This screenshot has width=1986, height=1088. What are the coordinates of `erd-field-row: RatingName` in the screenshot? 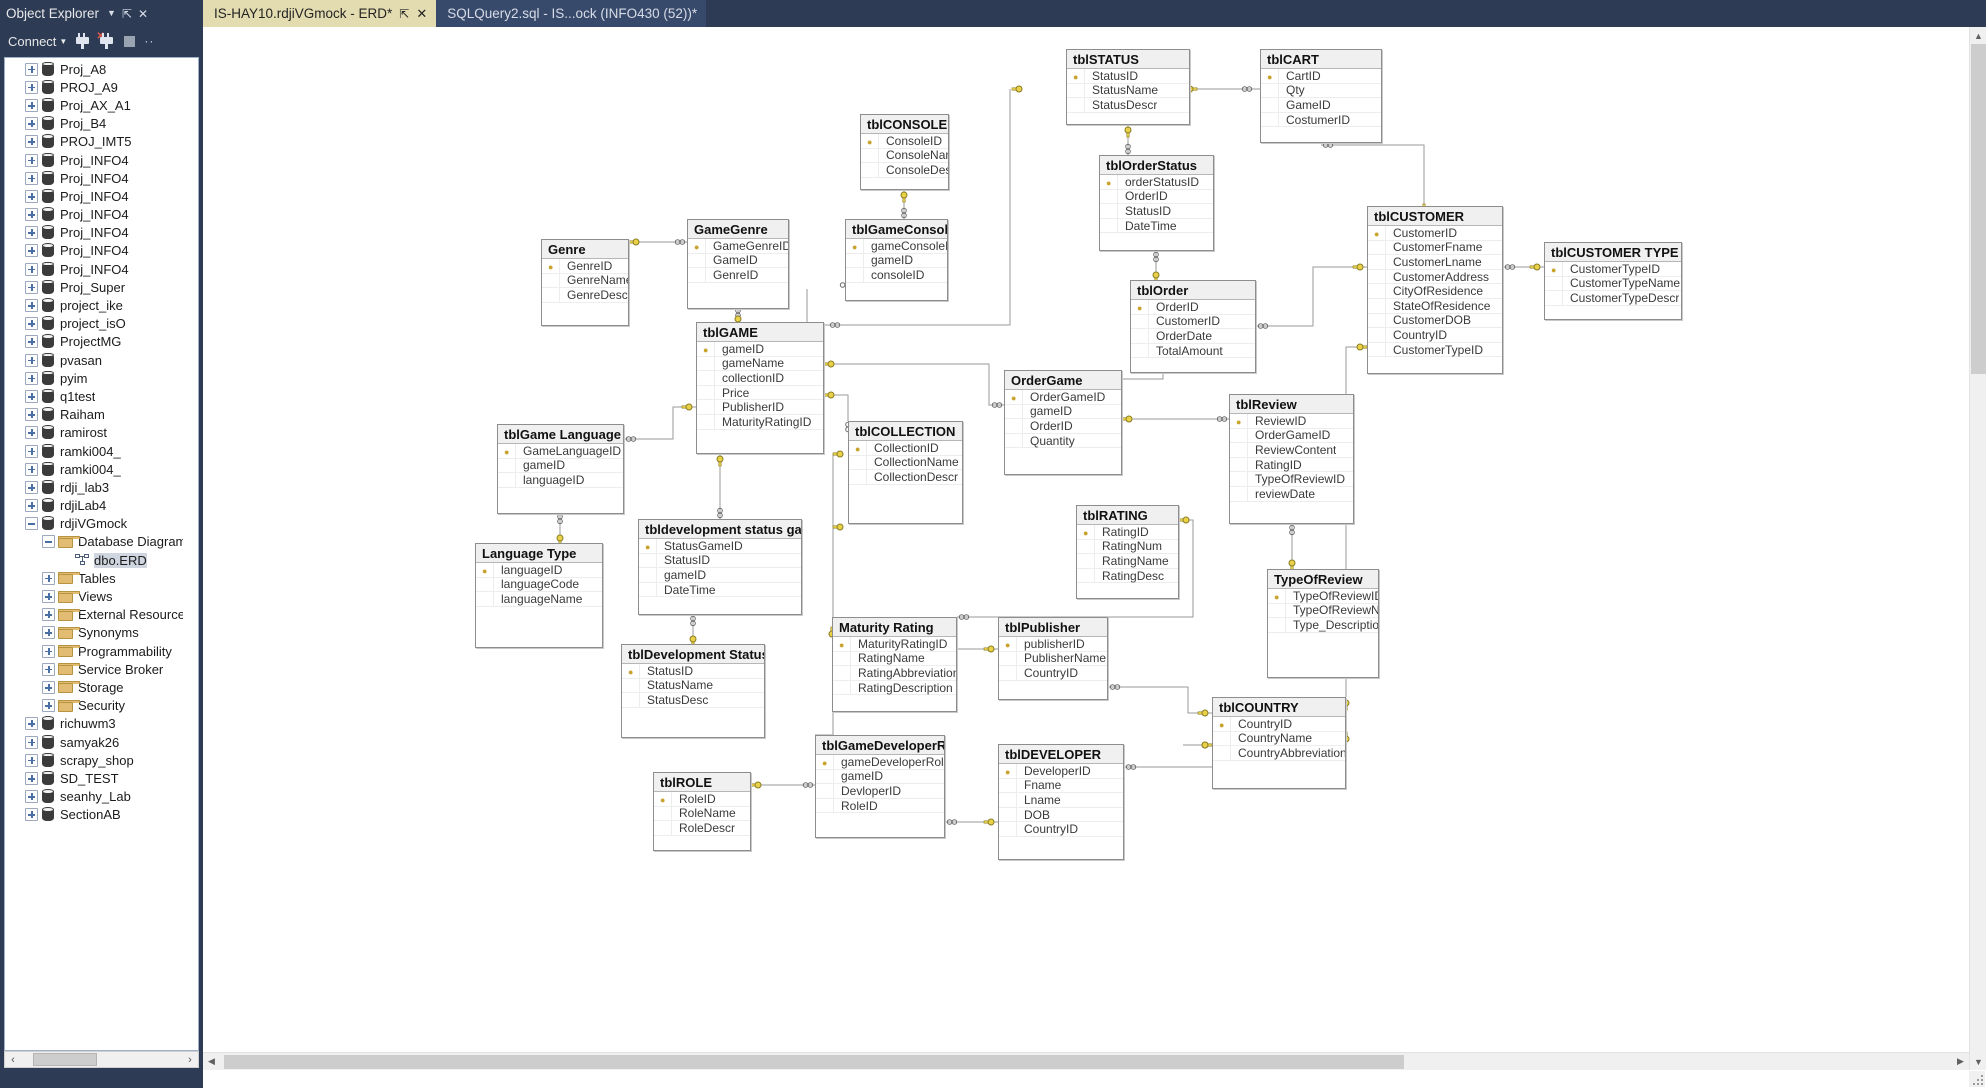 It's located at (894, 659).